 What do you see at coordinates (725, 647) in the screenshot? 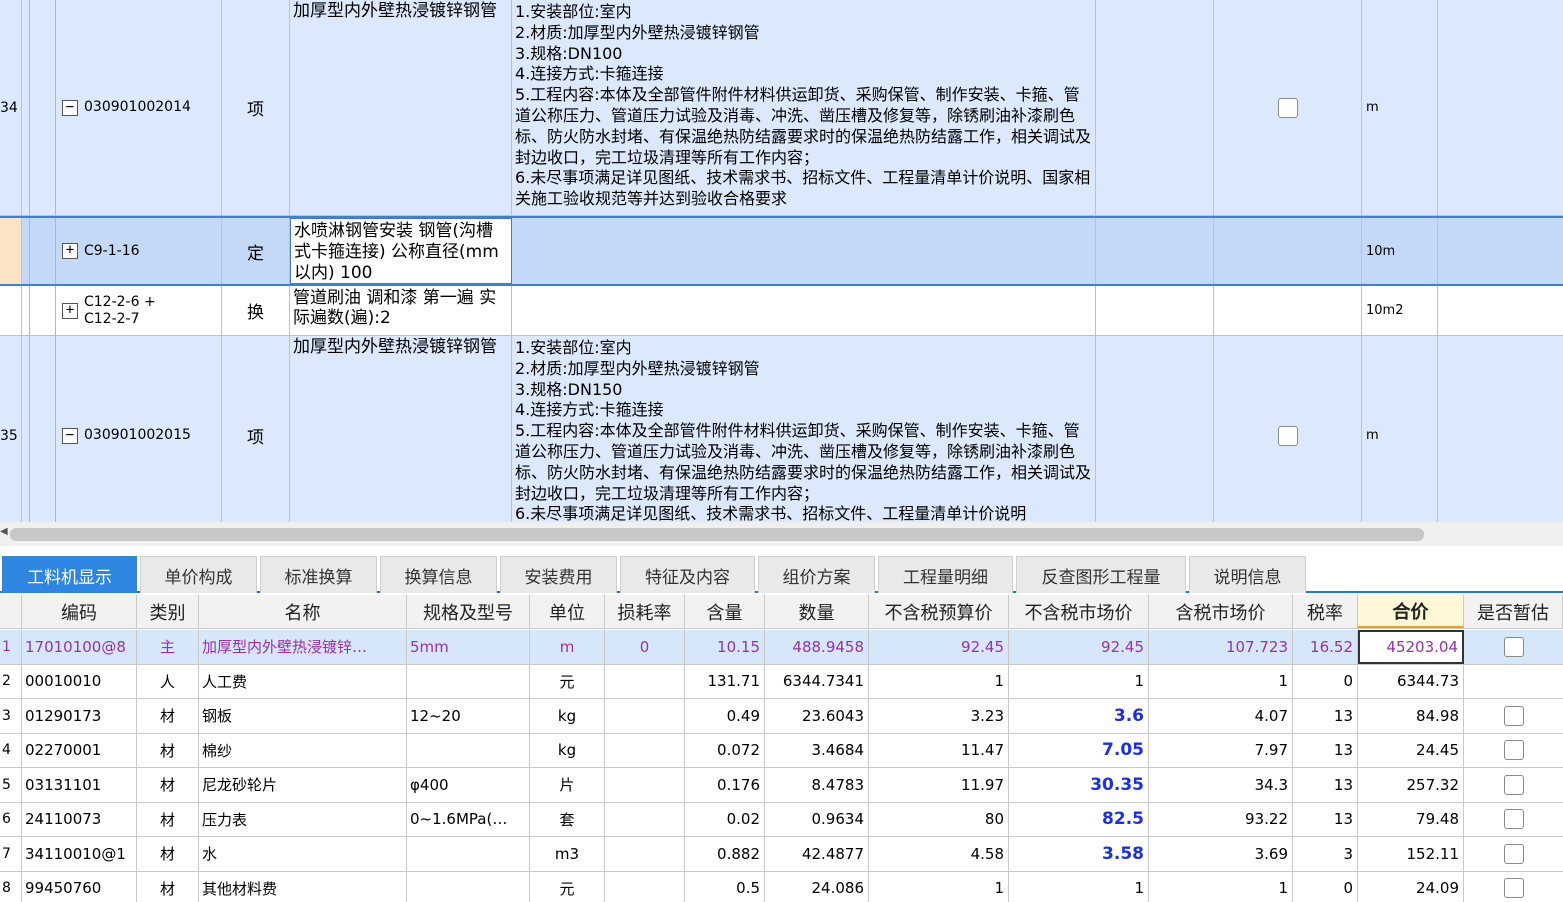
I see `content-qty: 10.15` at bounding box center [725, 647].